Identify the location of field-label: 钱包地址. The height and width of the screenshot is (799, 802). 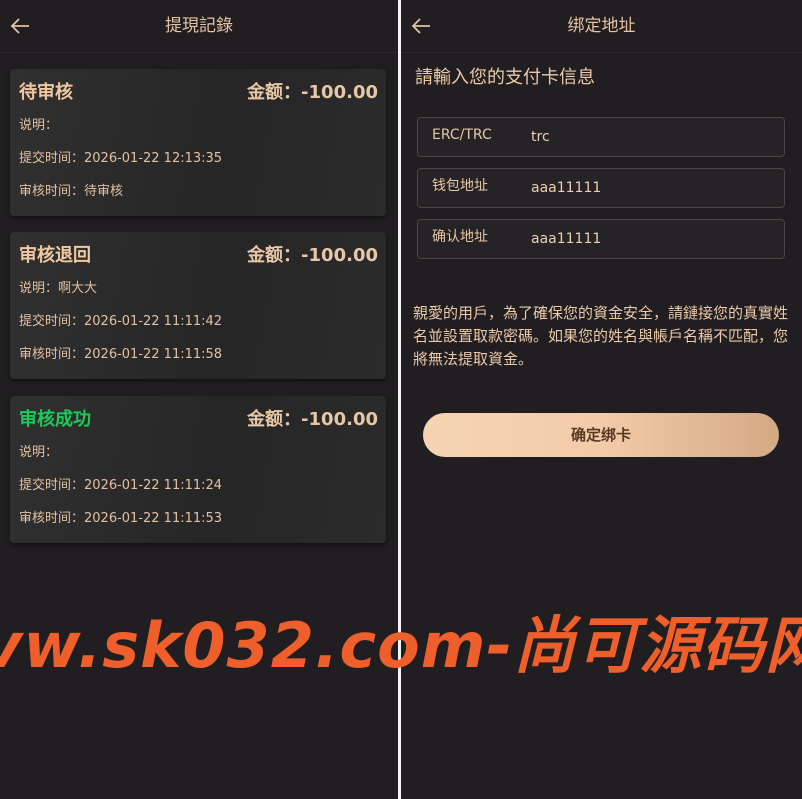
(460, 186).